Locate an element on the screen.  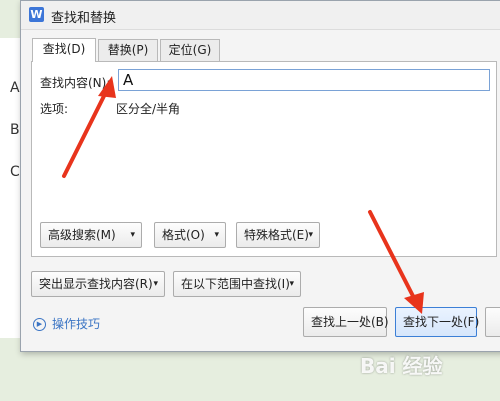
find-in-label: 在以下范围中查找(I) is located at coordinates (235, 284).